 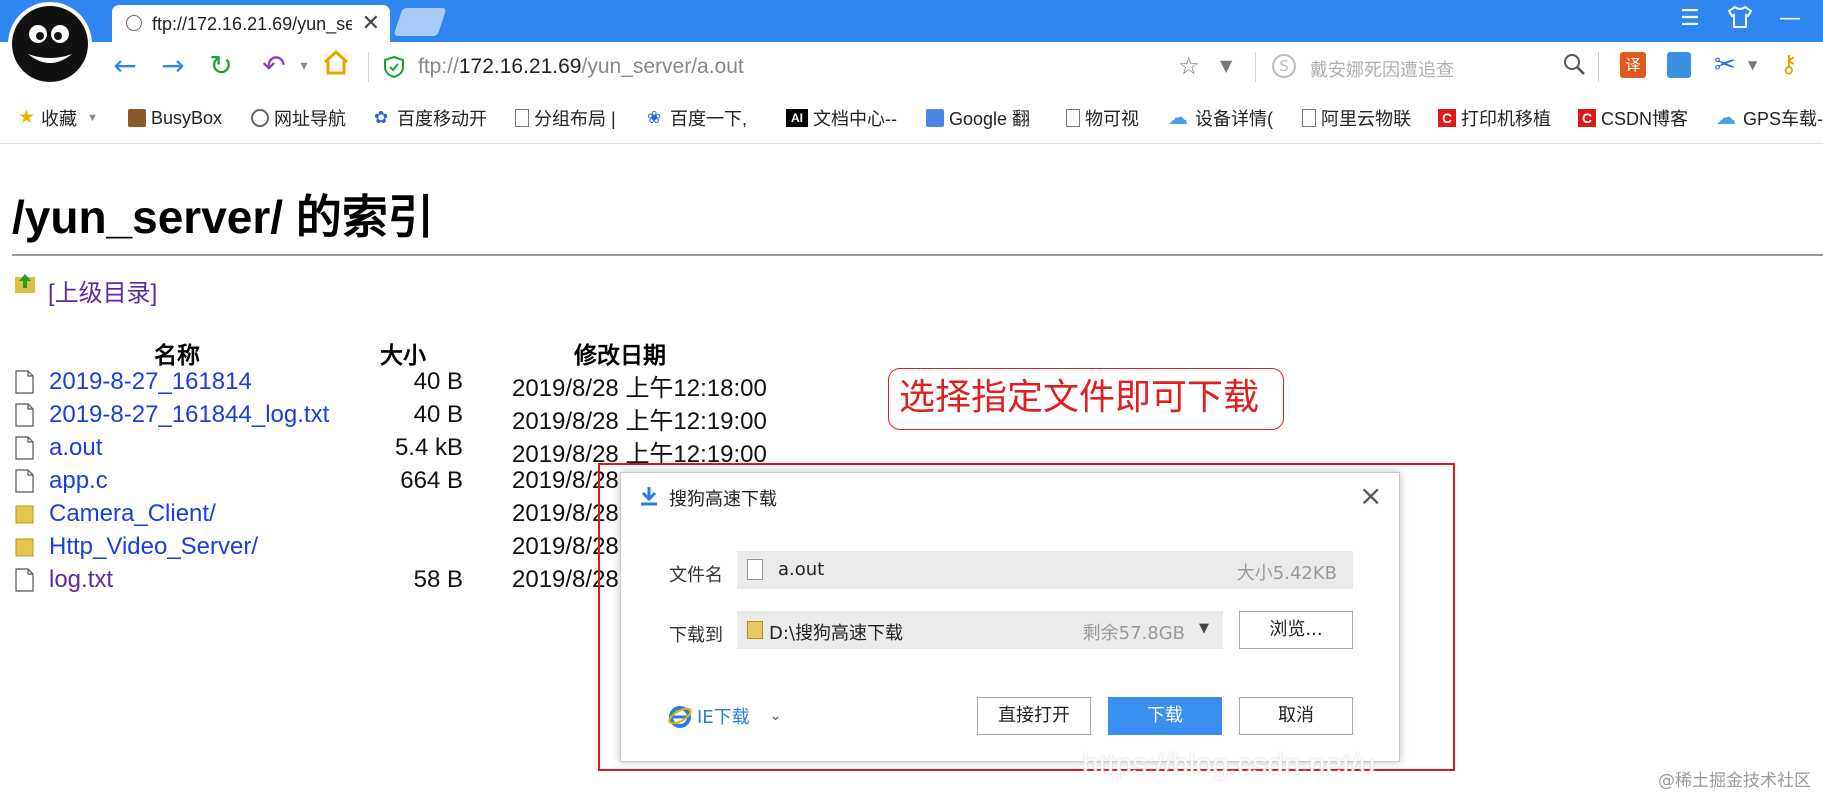 I want to click on bookmark-item: ☁ GPS车载-, so click(x=1769, y=118).